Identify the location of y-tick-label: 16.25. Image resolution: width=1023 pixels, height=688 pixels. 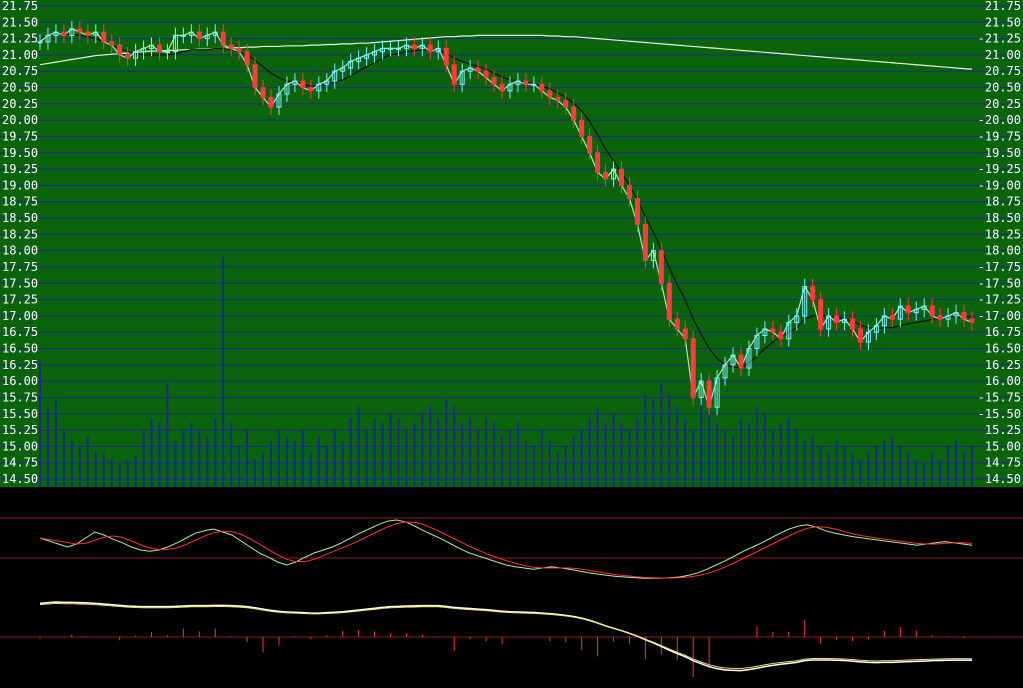
(20, 365).